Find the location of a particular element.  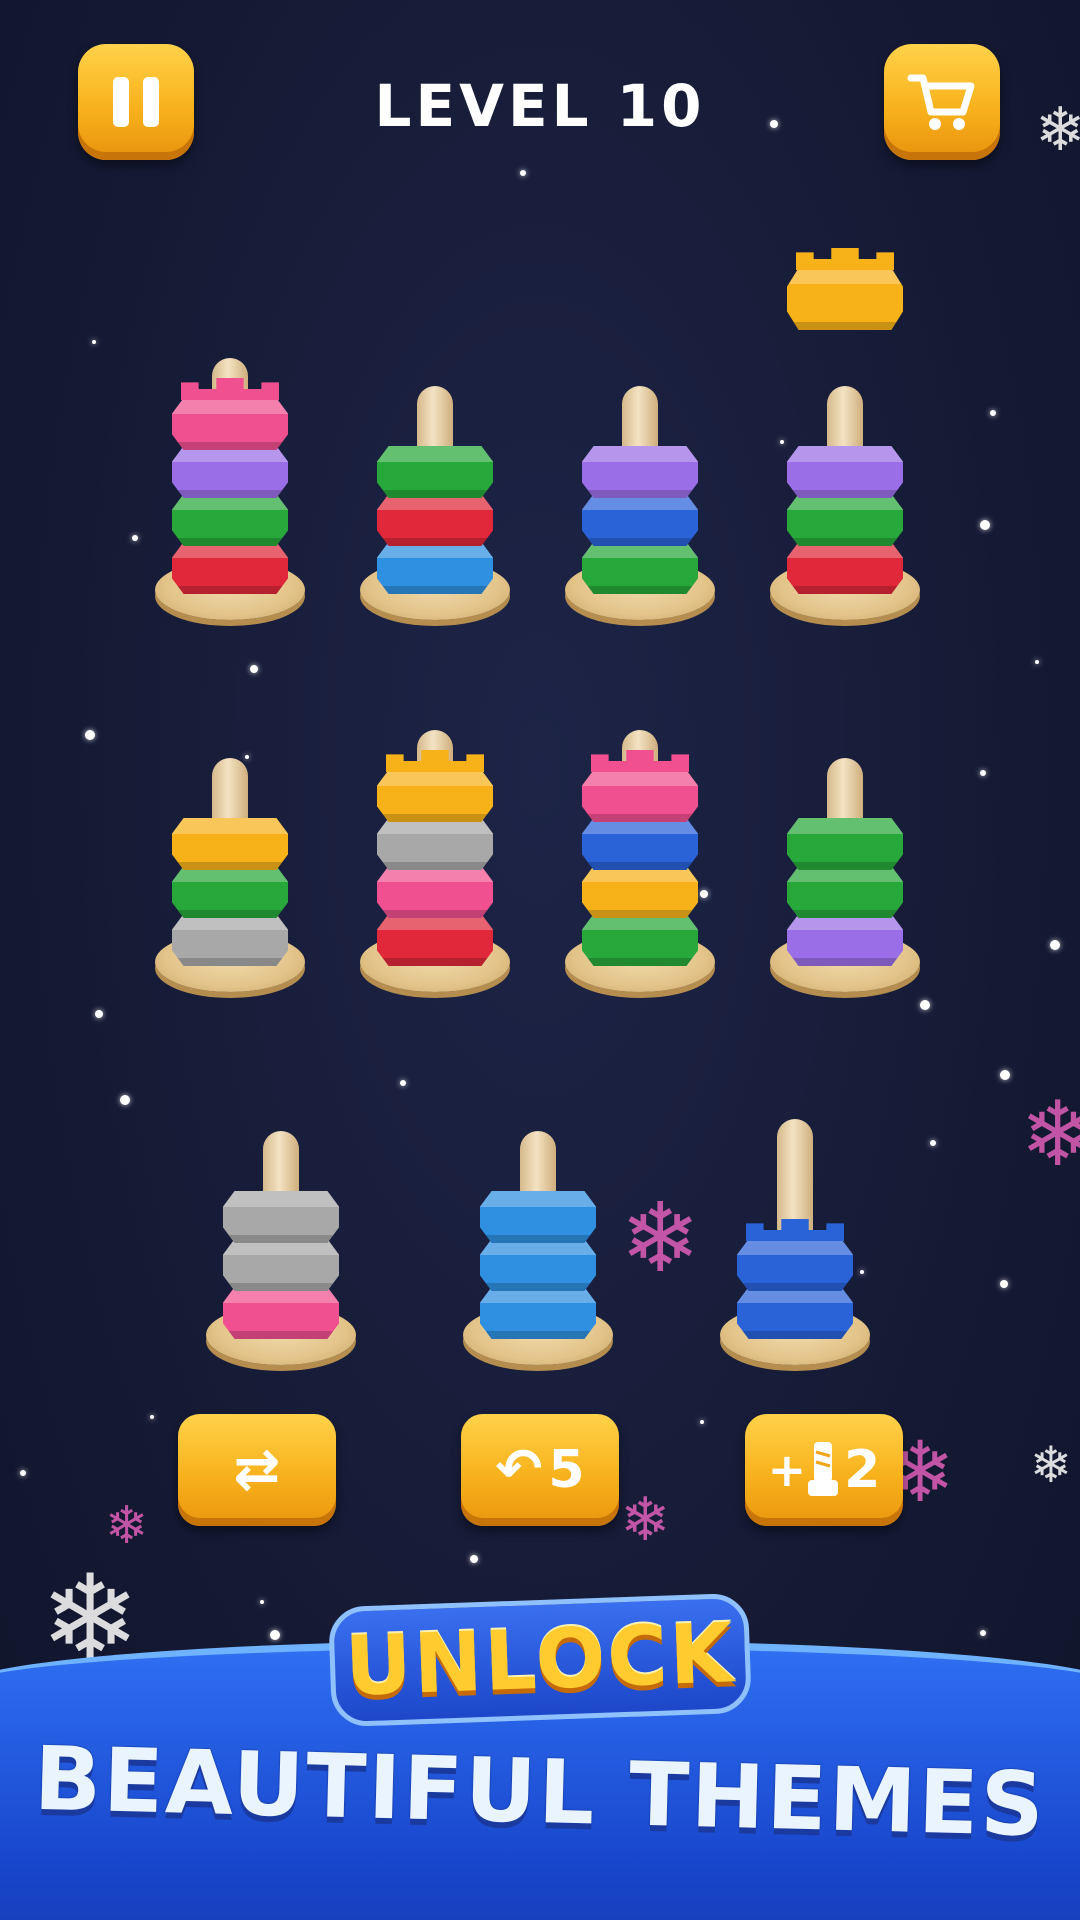

shopping-cart-icon is located at coordinates (941, 102).